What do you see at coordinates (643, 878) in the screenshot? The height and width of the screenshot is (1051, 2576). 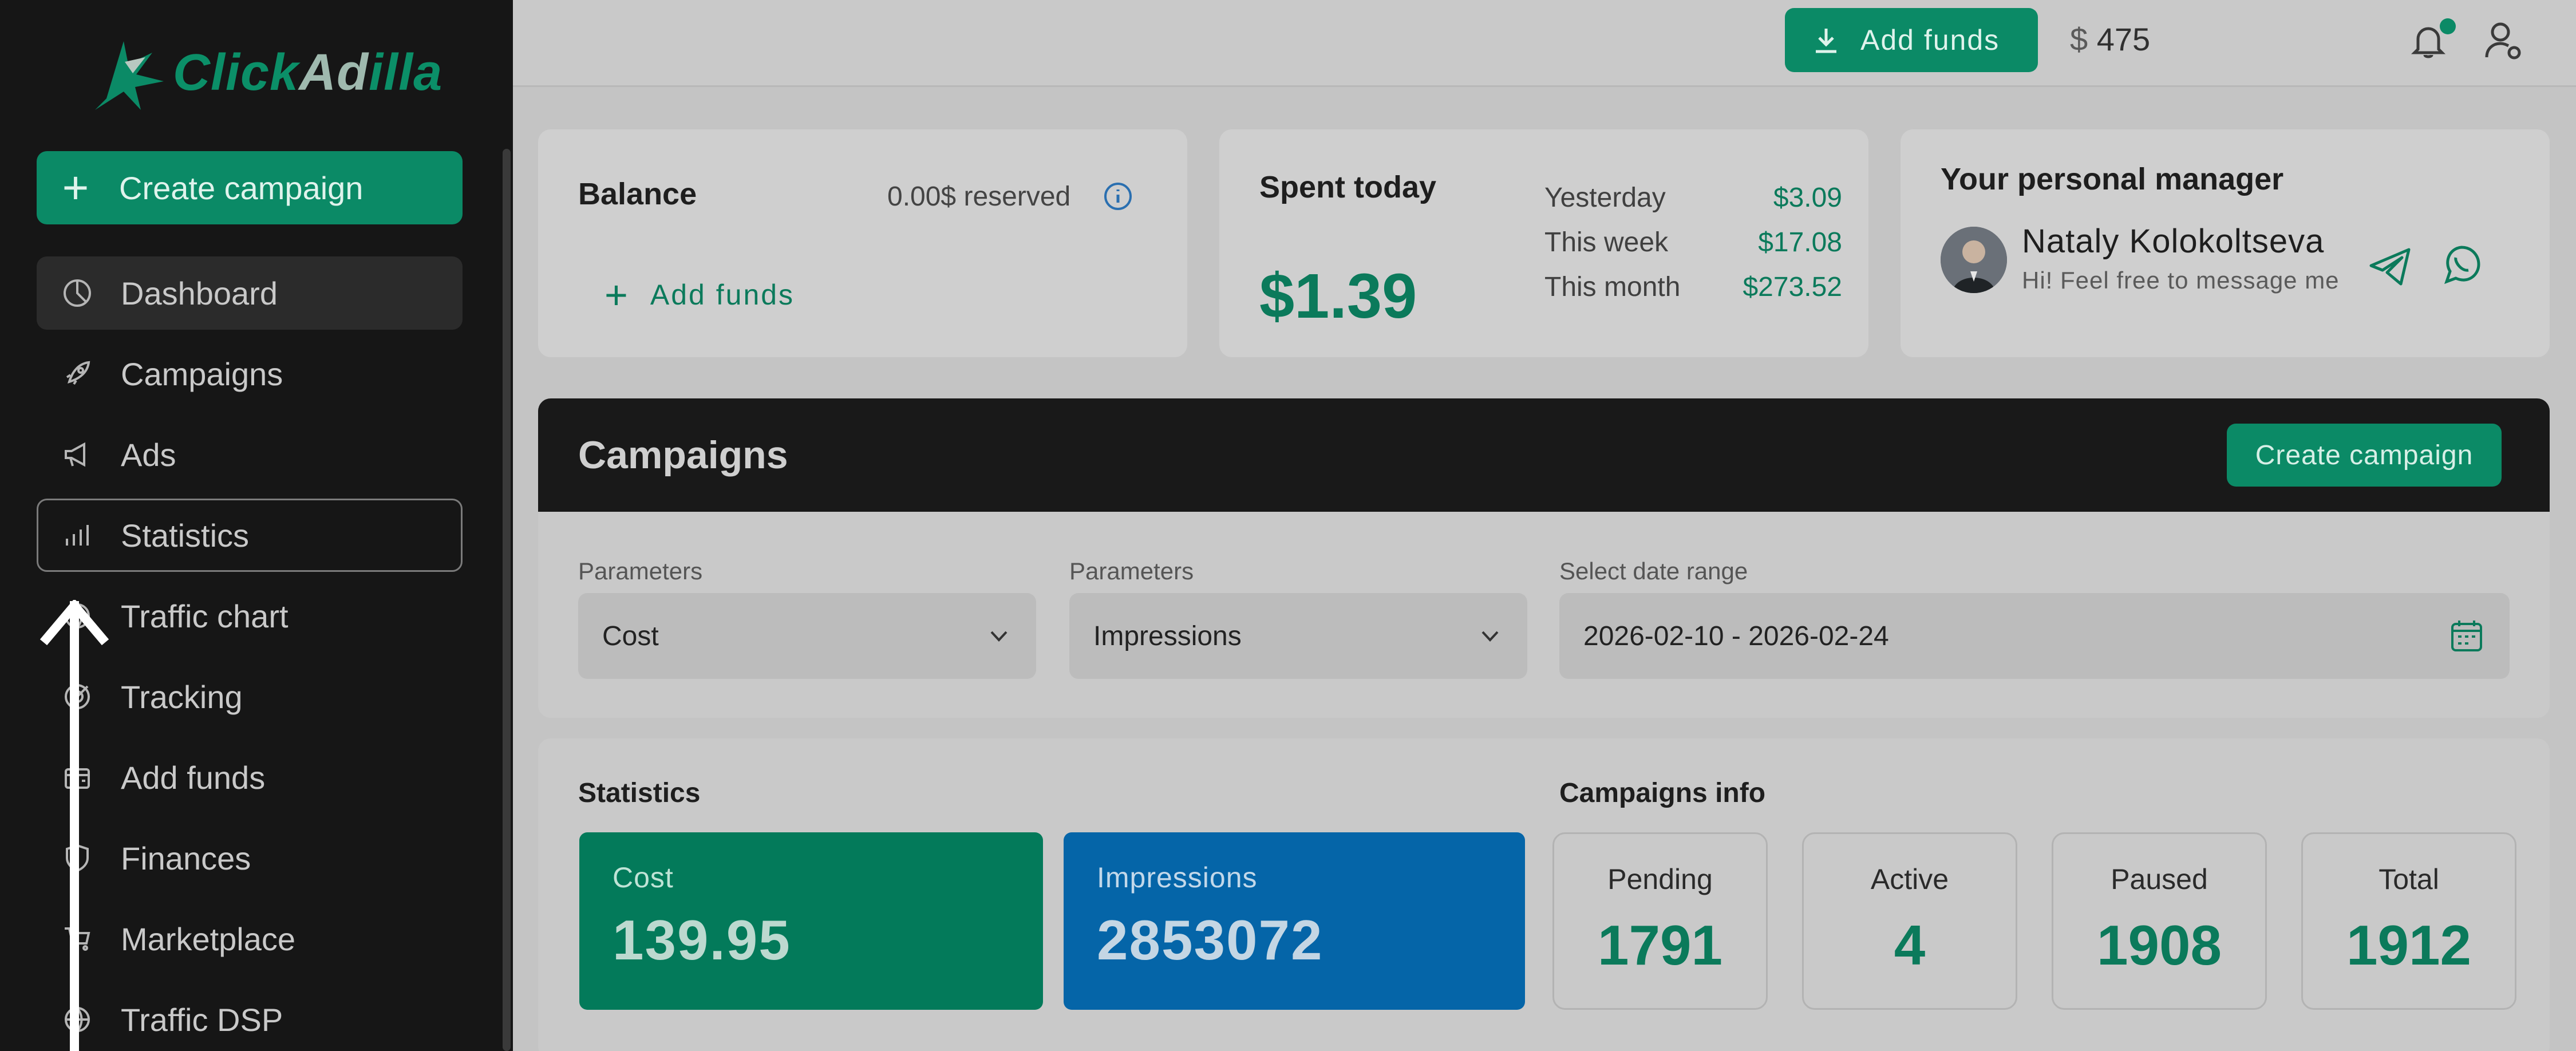 I see `stat-card-label: Cost` at bounding box center [643, 878].